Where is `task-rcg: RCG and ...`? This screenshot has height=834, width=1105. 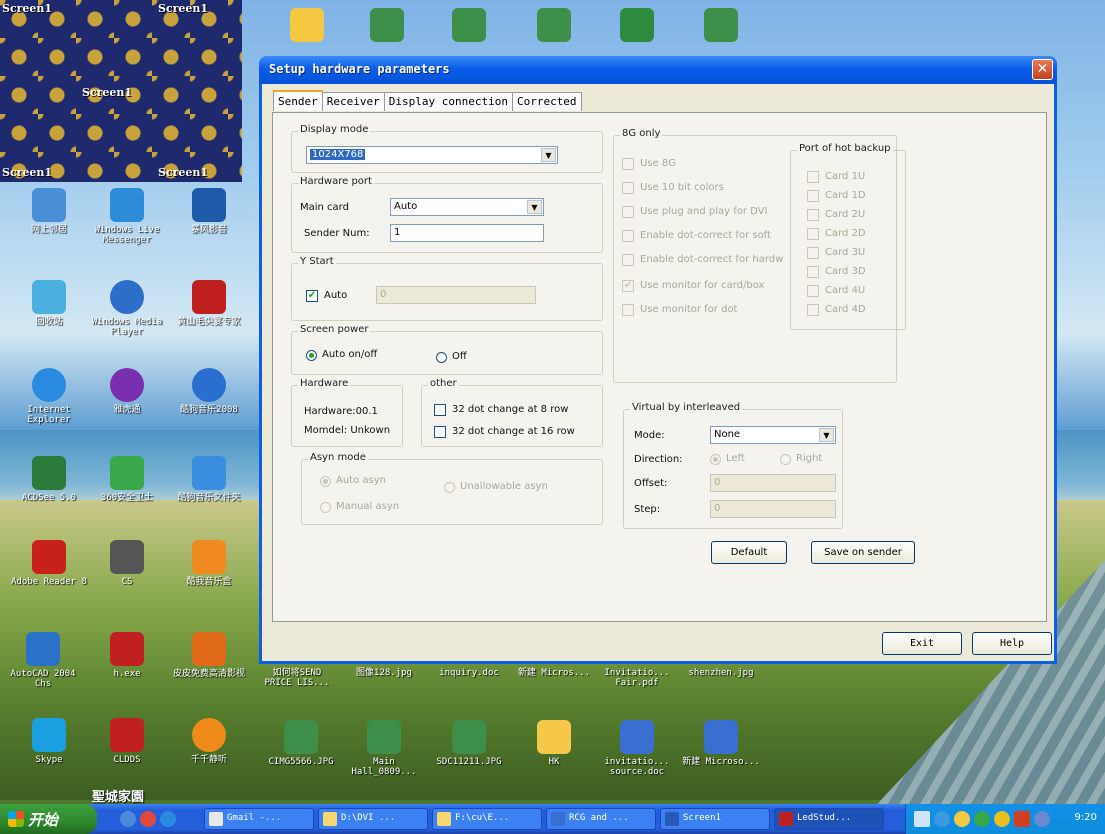
task-rcg: RCG and ... is located at coordinates (601, 819).